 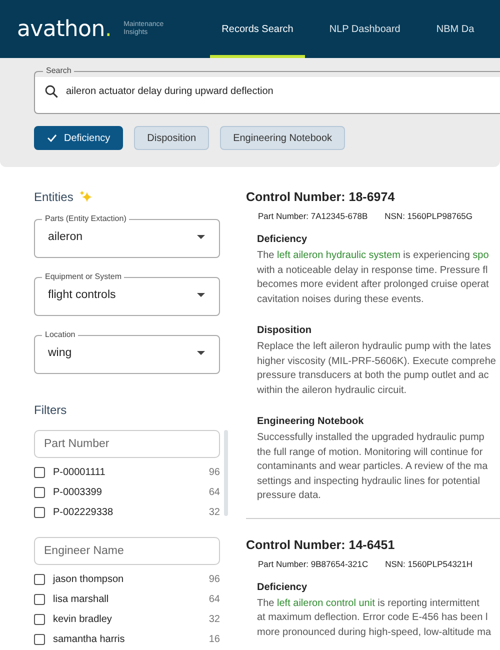 What do you see at coordinates (60, 353) in the screenshot?
I see `dropdown-value: wing` at bounding box center [60, 353].